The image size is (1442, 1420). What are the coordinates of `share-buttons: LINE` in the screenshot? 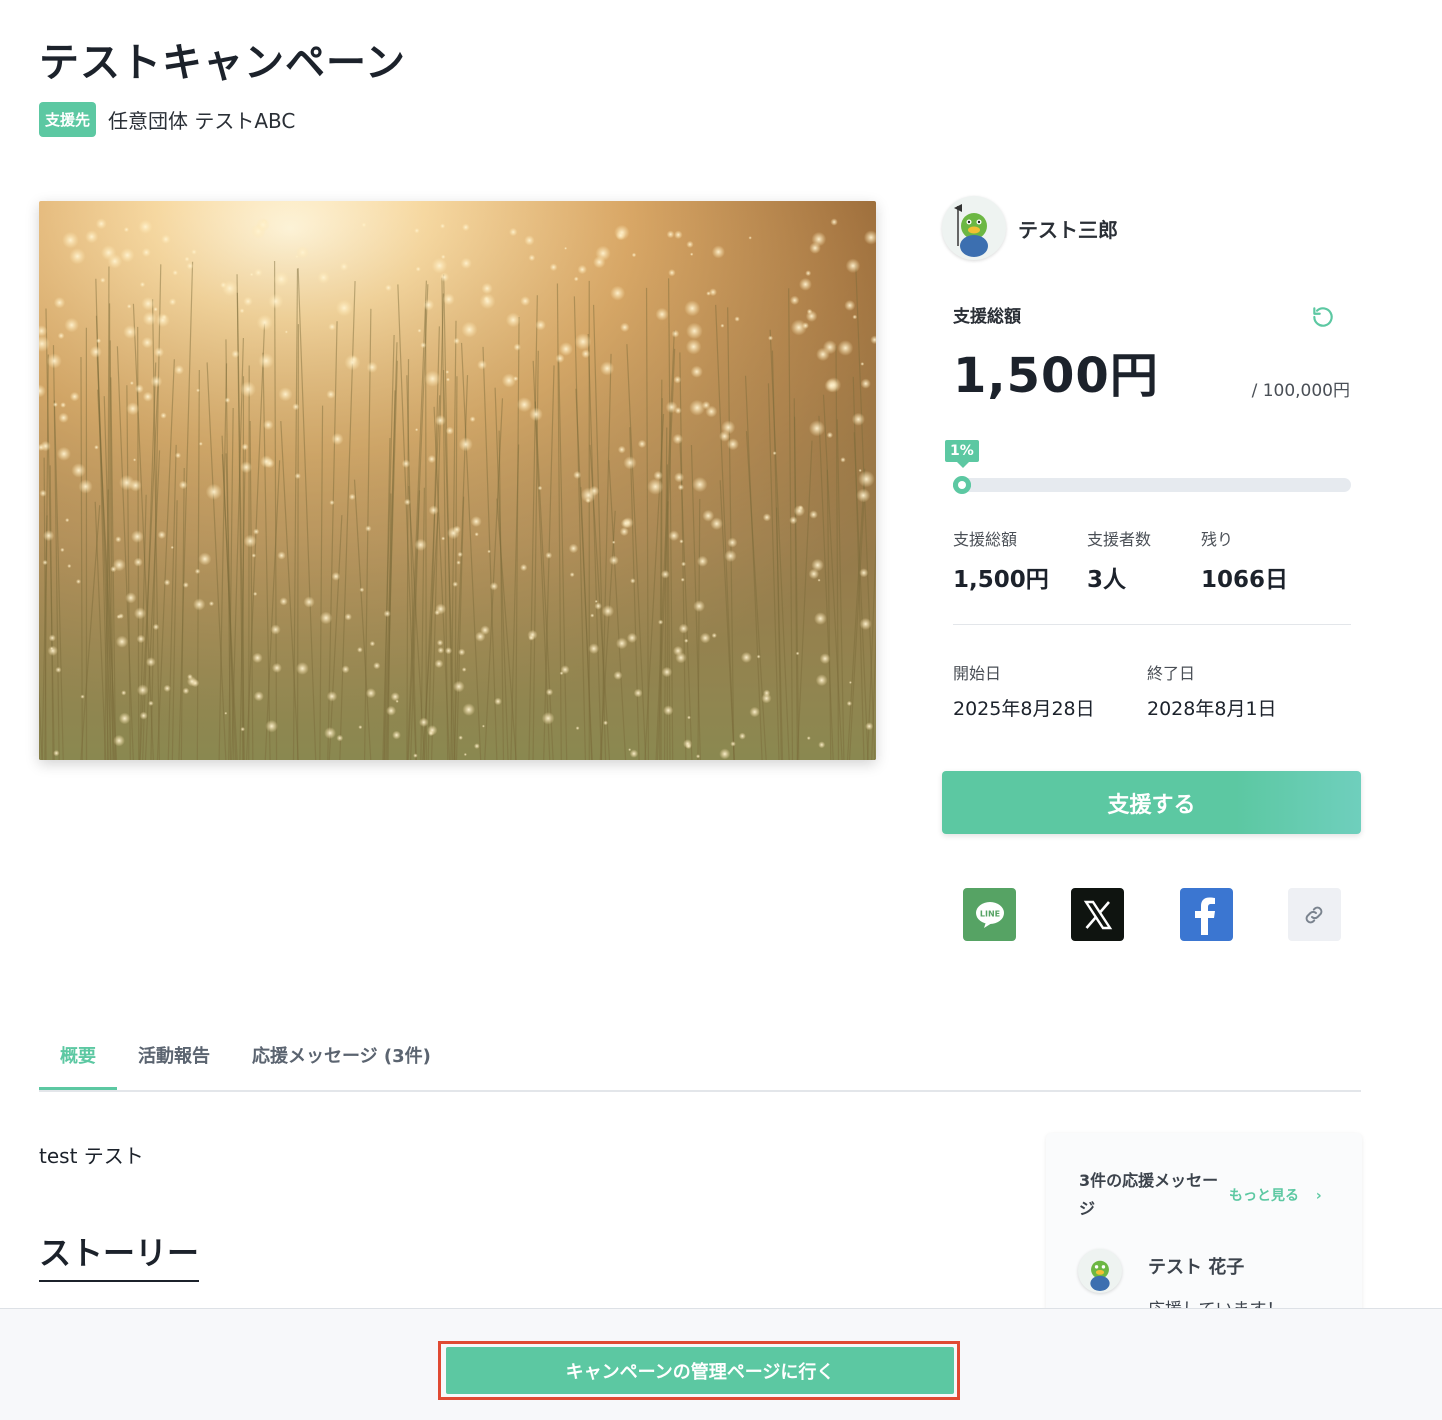 It's located at (1152, 914).